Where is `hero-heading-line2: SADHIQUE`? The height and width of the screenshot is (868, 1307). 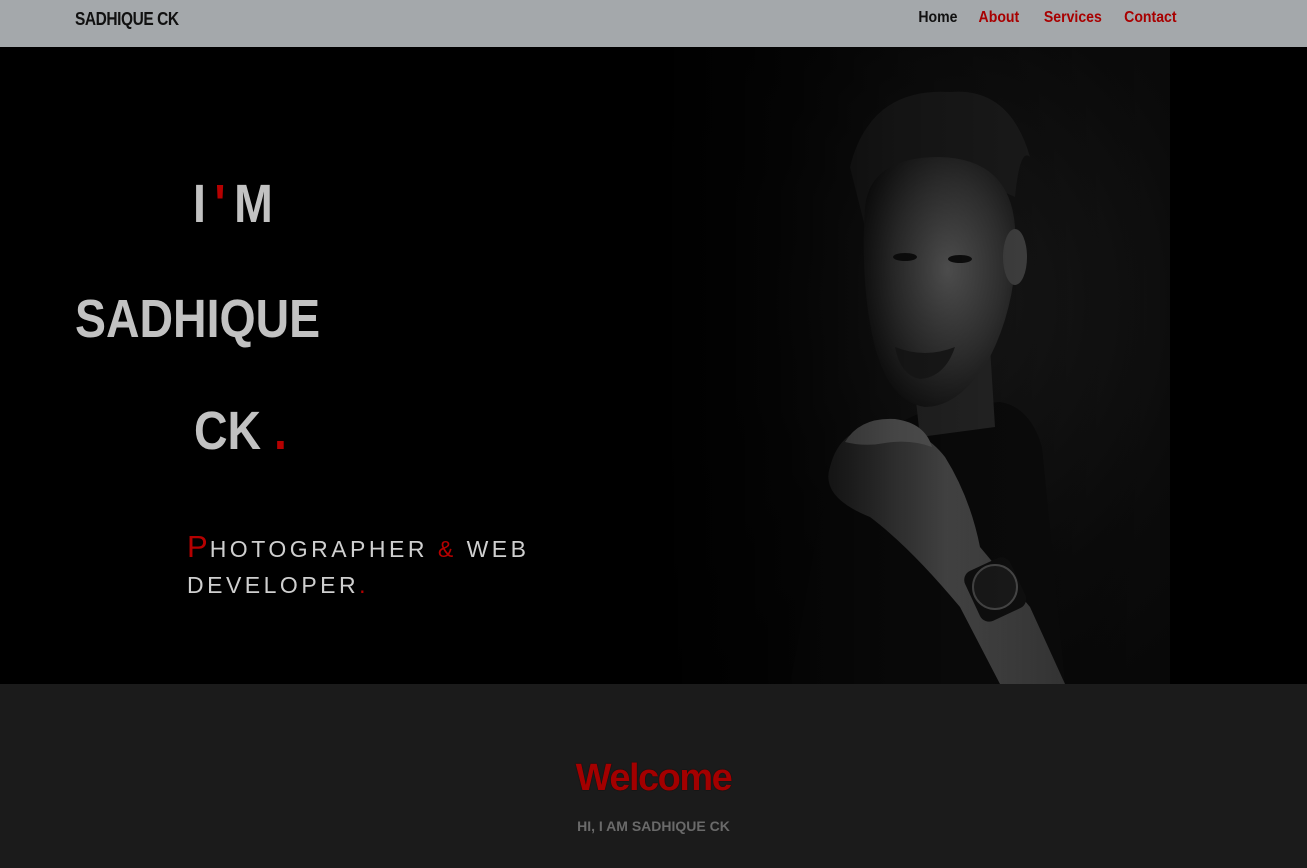
hero-heading-line2: SADHIQUE is located at coordinates (198, 319).